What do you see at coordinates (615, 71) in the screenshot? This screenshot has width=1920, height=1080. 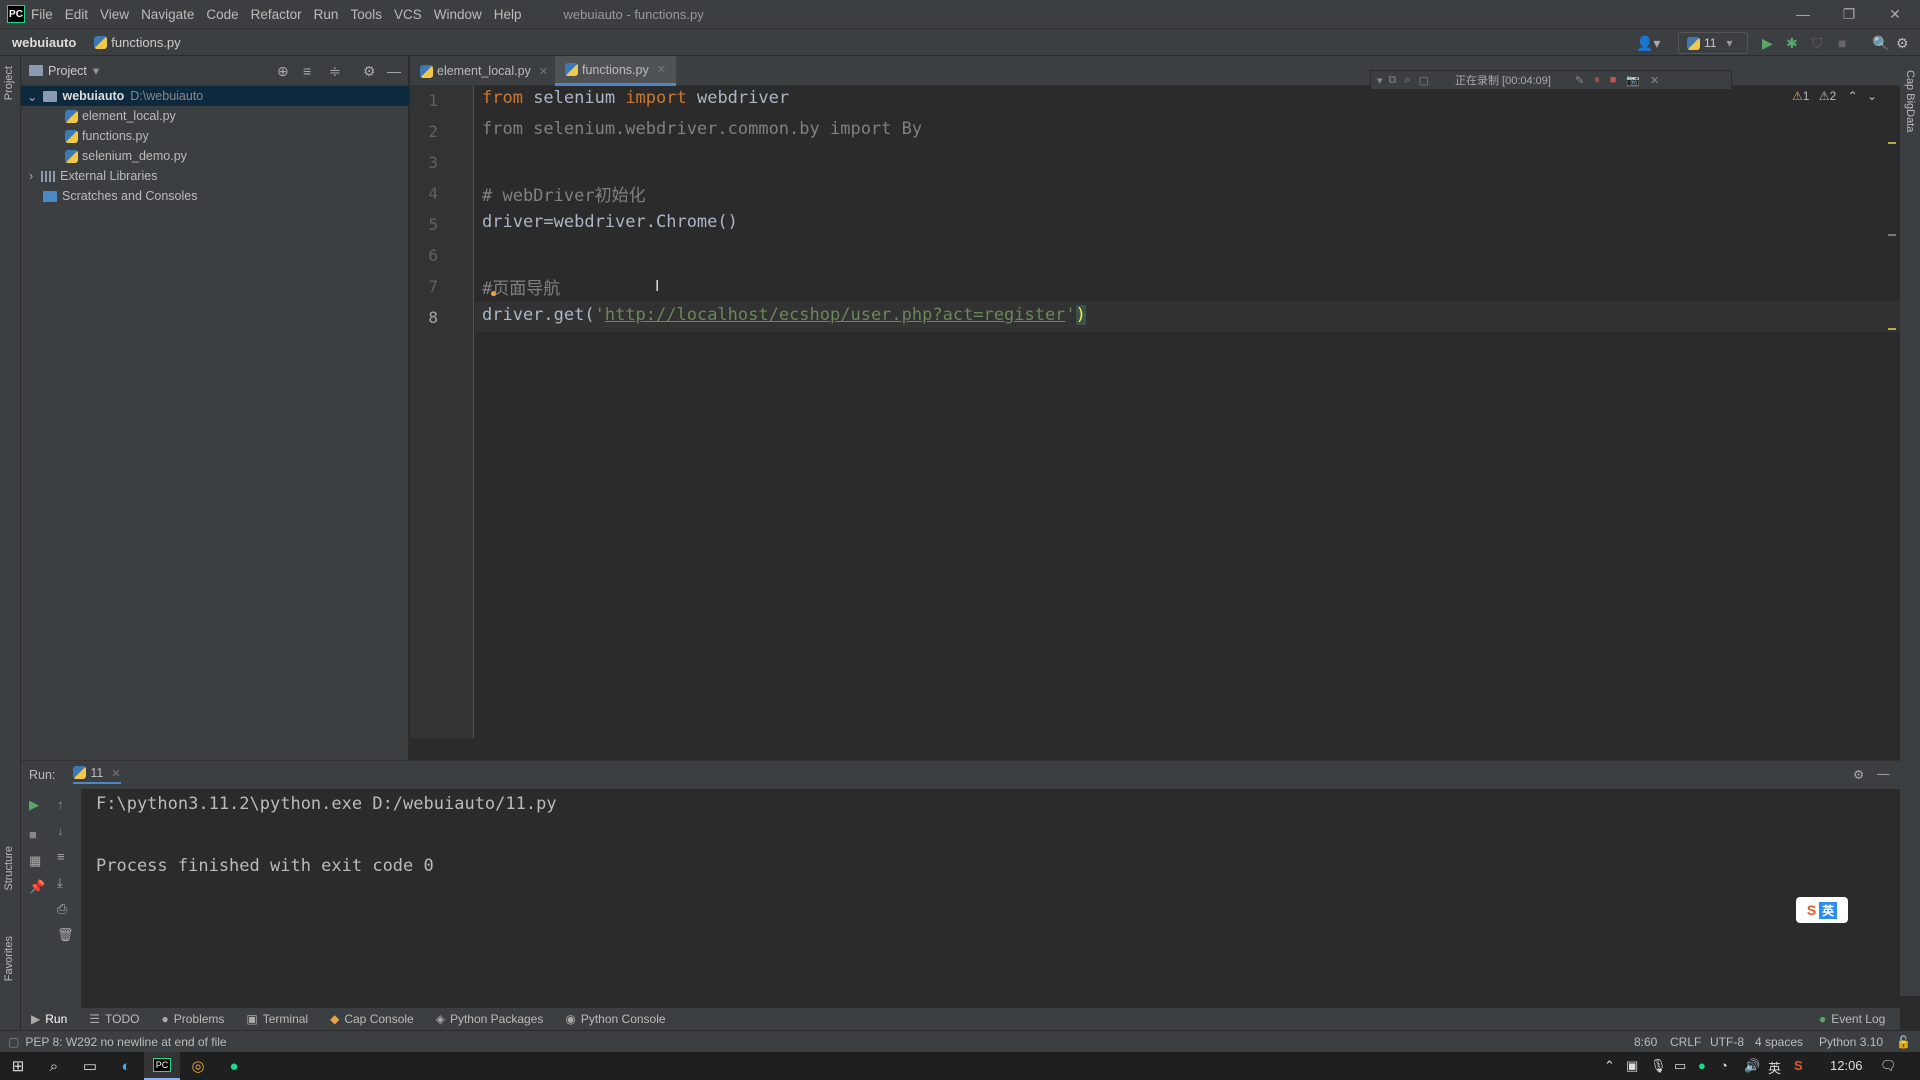 I see `tab-functions: functions.py ✕` at bounding box center [615, 71].